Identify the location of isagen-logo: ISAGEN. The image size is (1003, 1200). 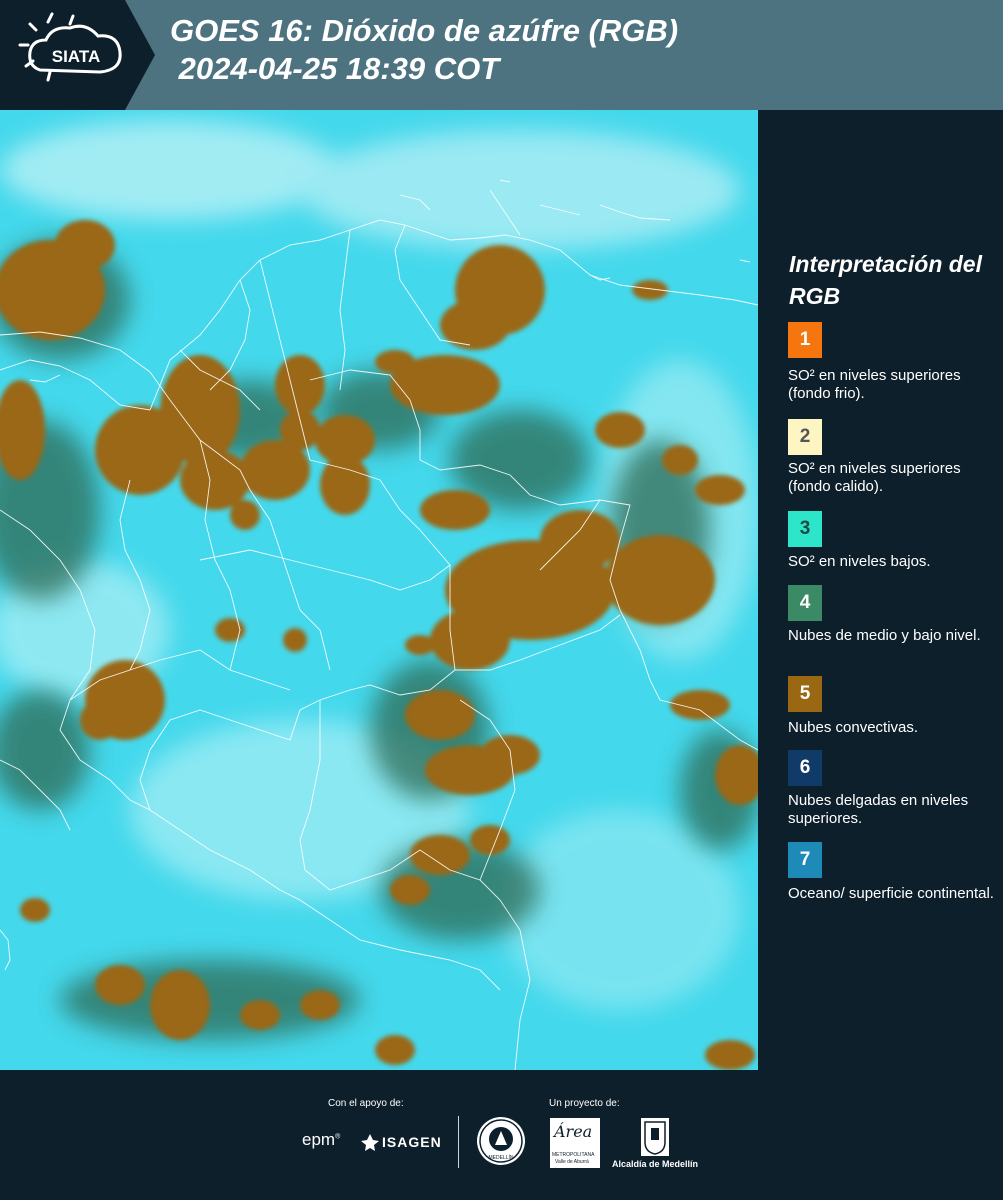
(401, 1142).